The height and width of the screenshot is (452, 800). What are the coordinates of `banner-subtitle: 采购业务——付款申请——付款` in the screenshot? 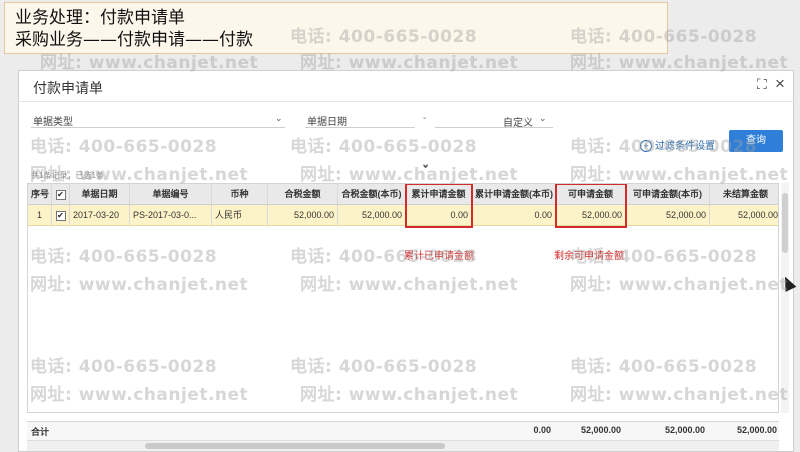 It's located at (134, 40).